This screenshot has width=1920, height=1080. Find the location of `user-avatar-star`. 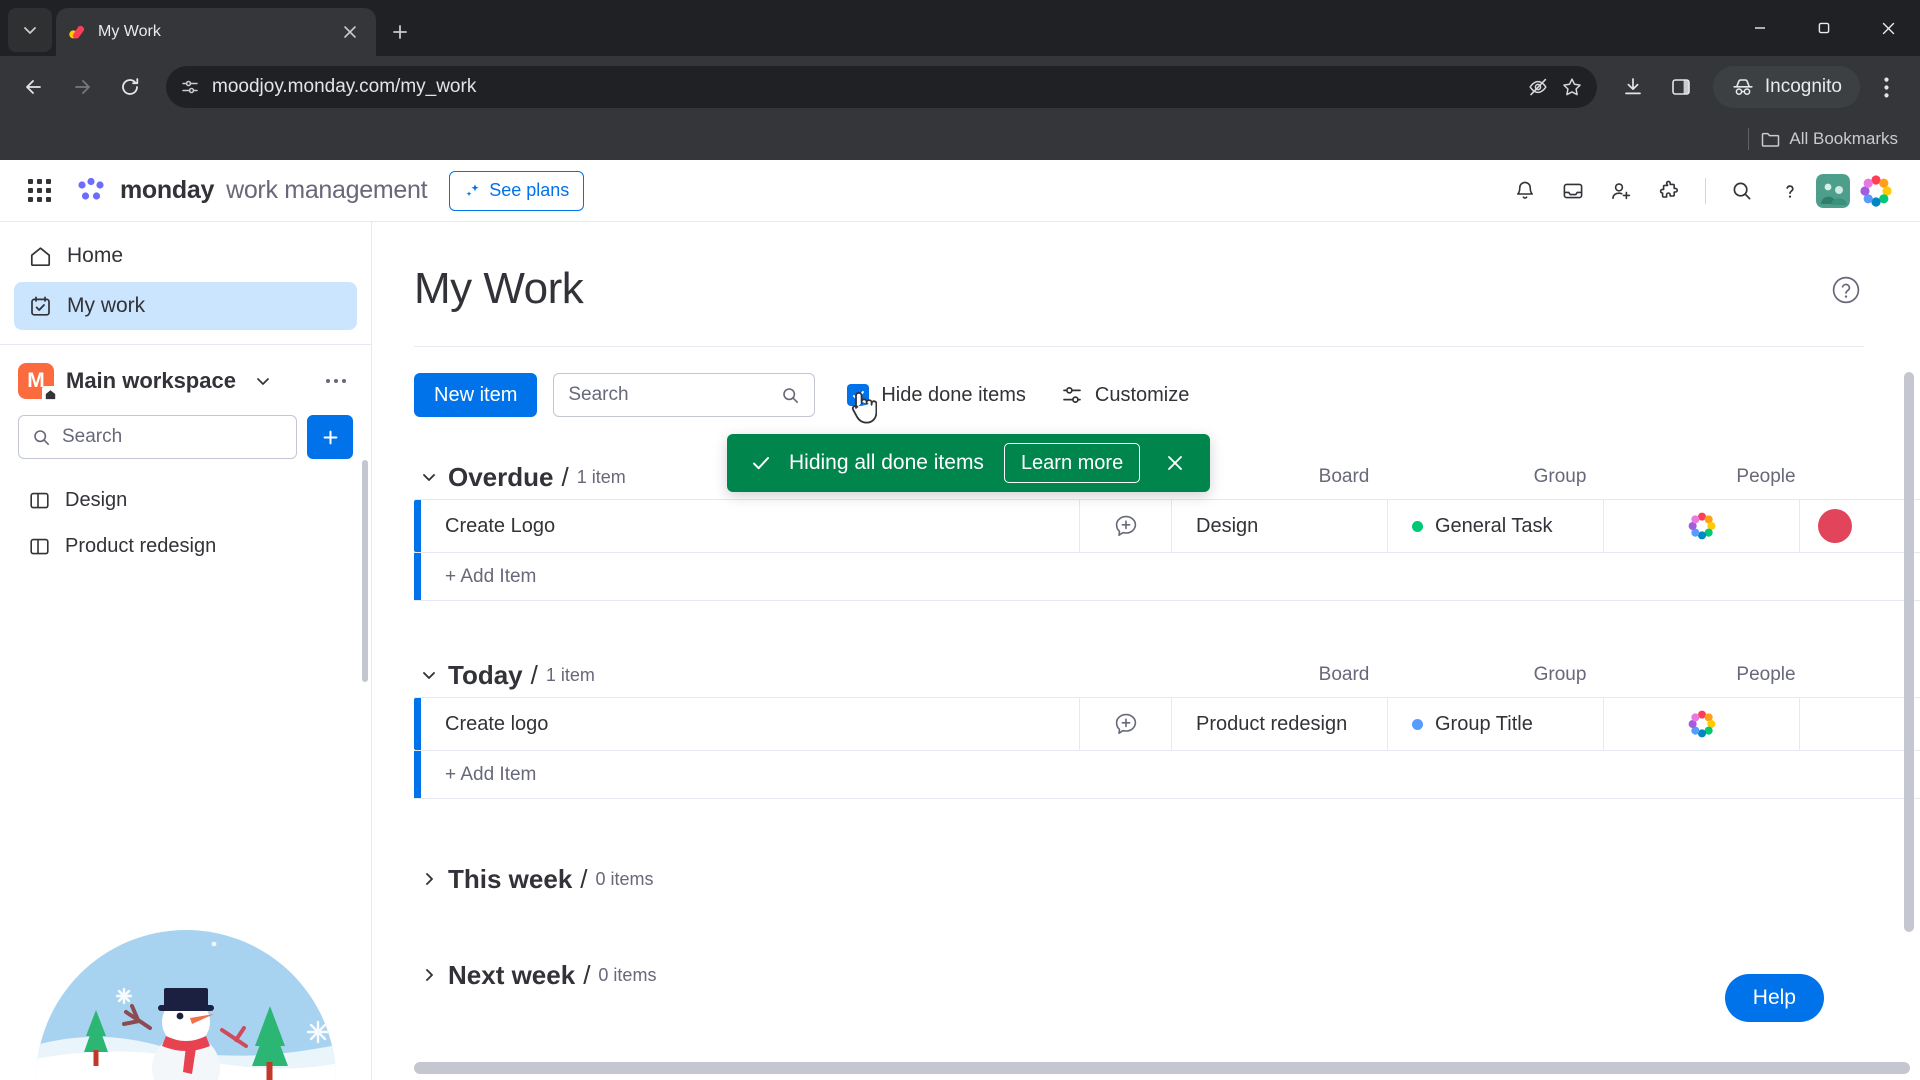

user-avatar-star is located at coordinates (1876, 191).